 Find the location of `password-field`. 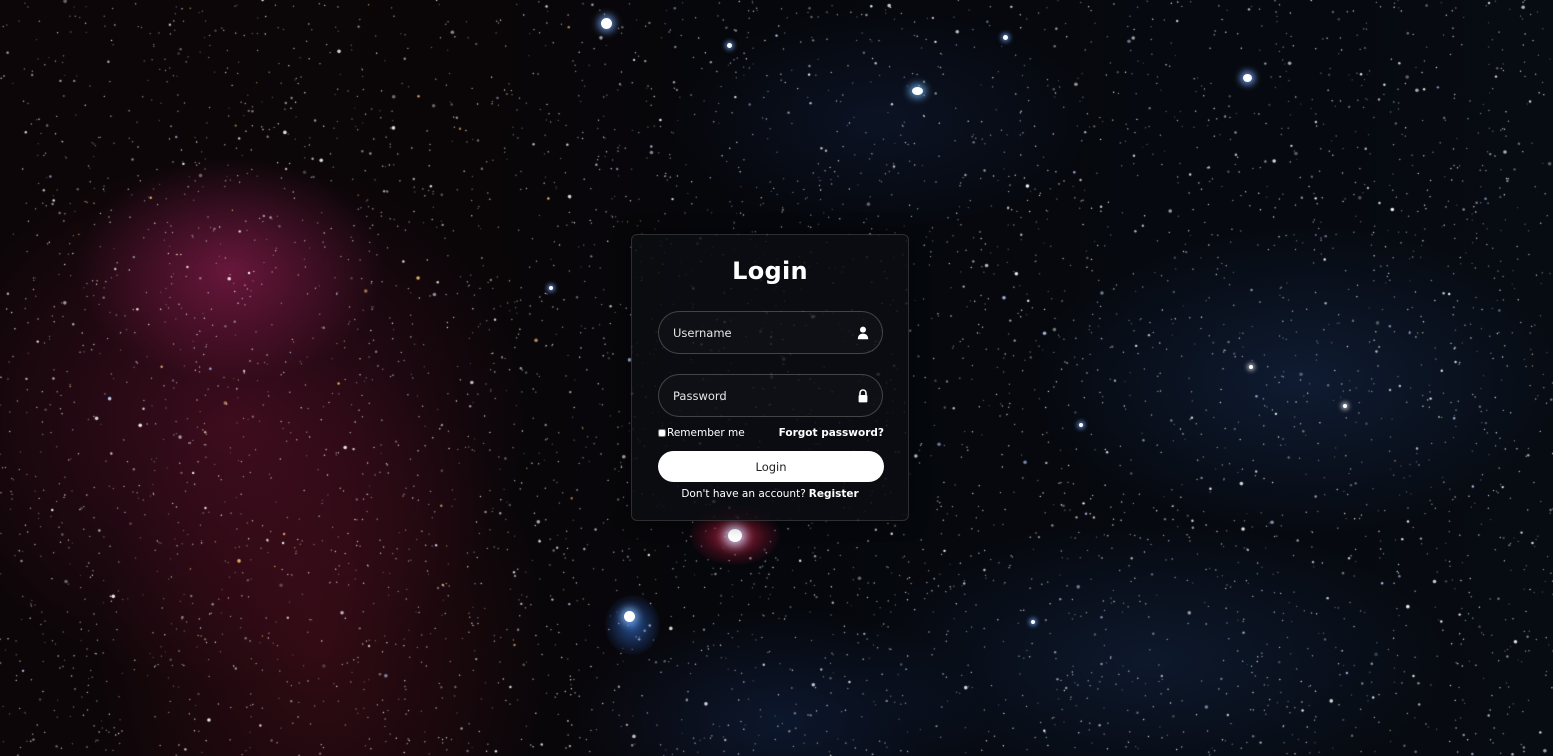

password-field is located at coordinates (770, 395).